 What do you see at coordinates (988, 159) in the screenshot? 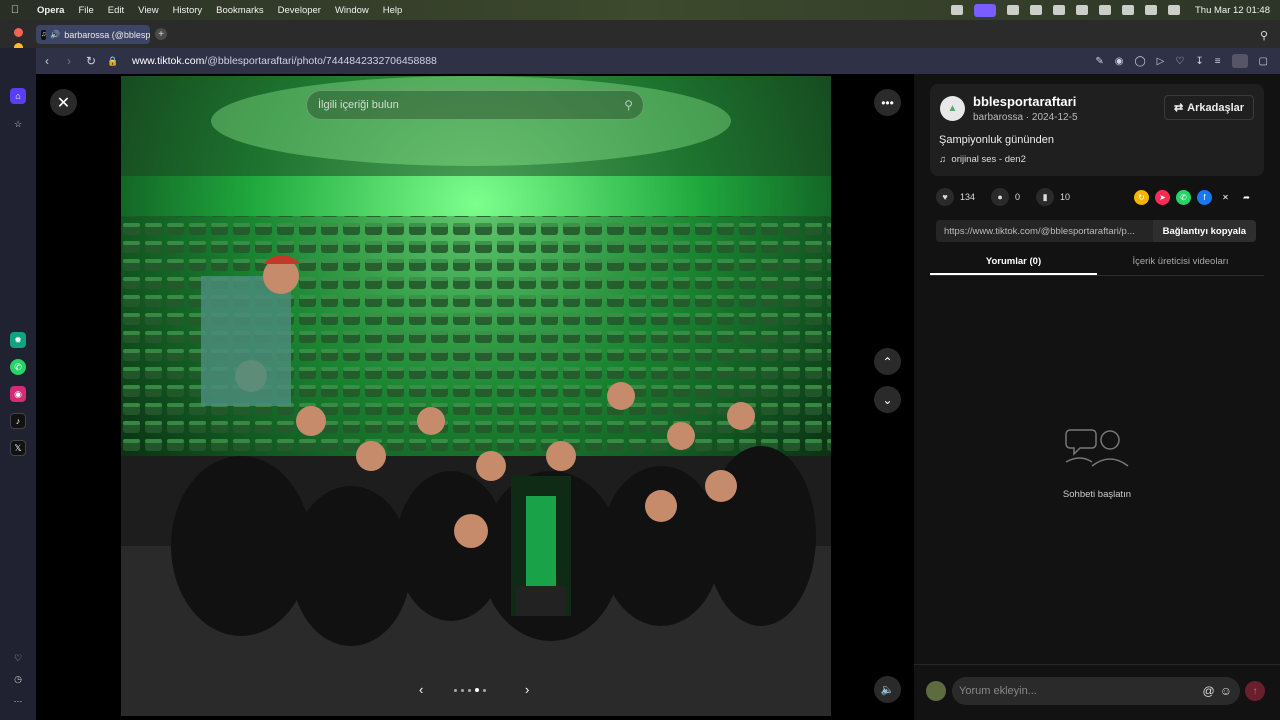
I see `music-title: orijinal ses - den2` at bounding box center [988, 159].